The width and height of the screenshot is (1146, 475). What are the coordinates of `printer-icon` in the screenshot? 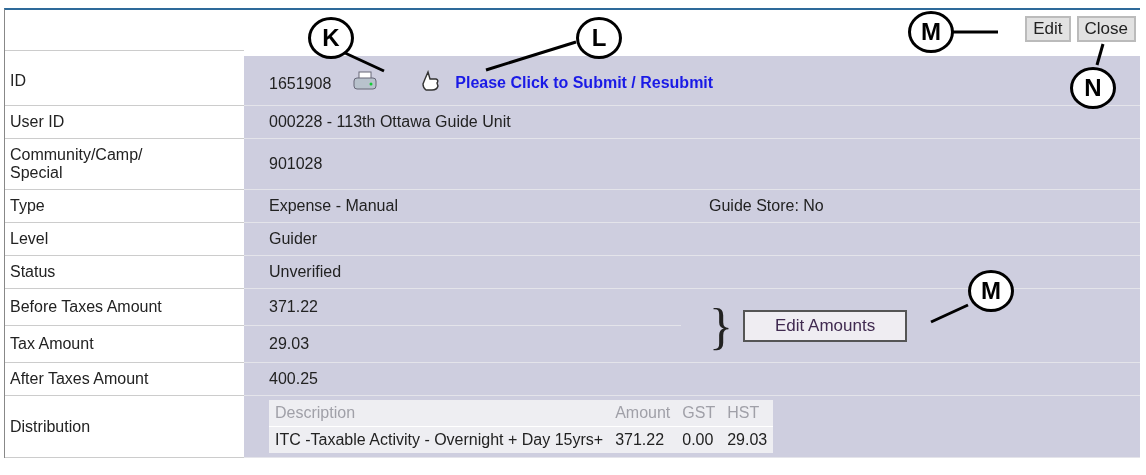 It's located at (365, 80).